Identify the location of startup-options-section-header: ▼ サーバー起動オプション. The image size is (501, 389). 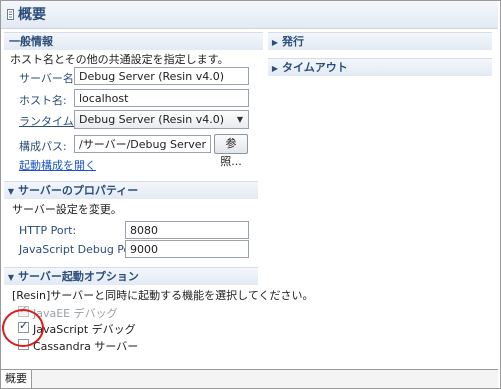
(131, 276).